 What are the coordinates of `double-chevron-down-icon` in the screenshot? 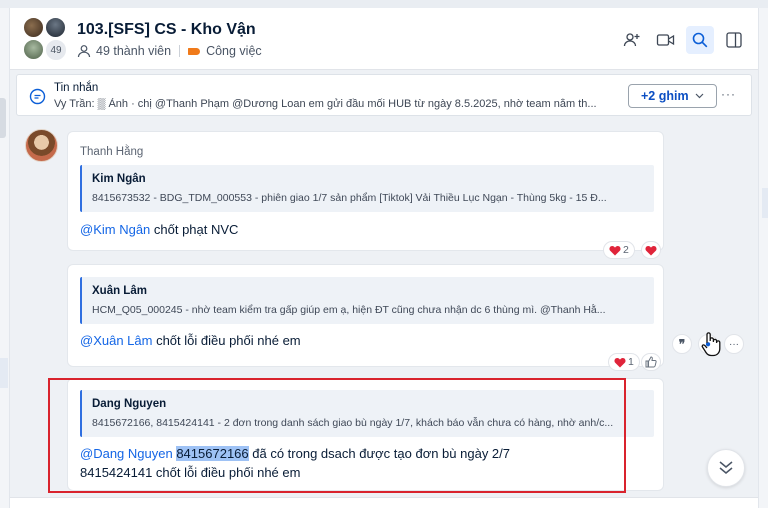 It's located at (726, 467).